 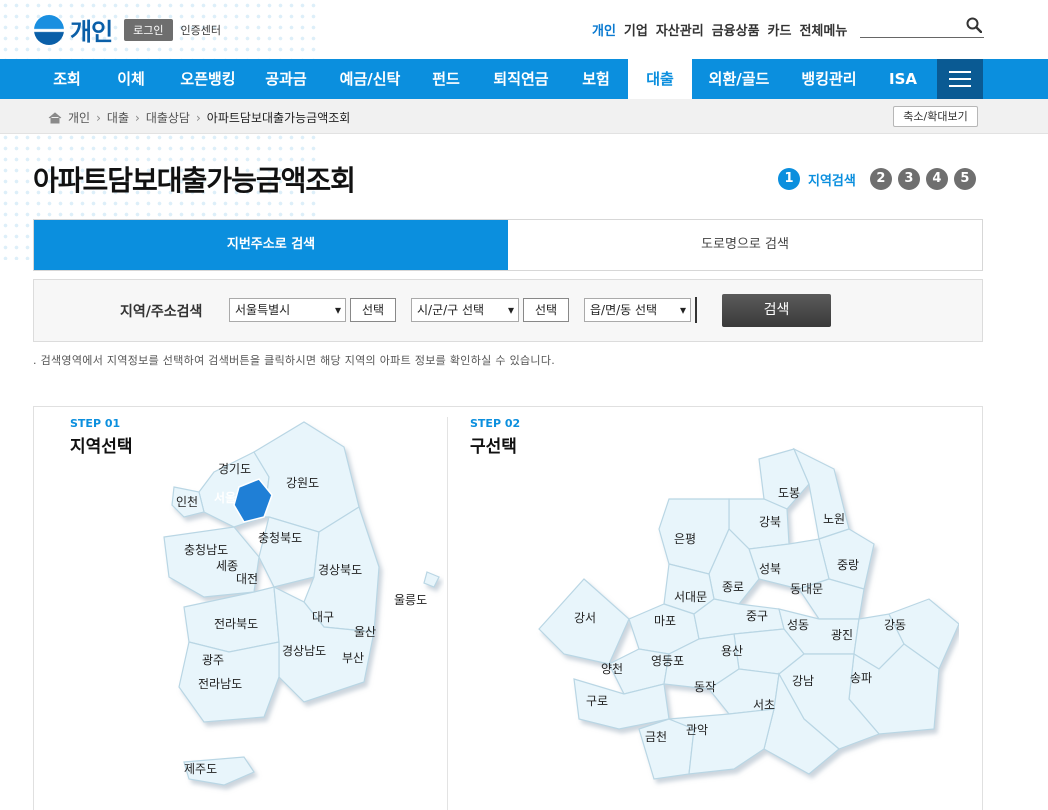 I want to click on zoom-button: 축소/확대보기, so click(x=935, y=116).